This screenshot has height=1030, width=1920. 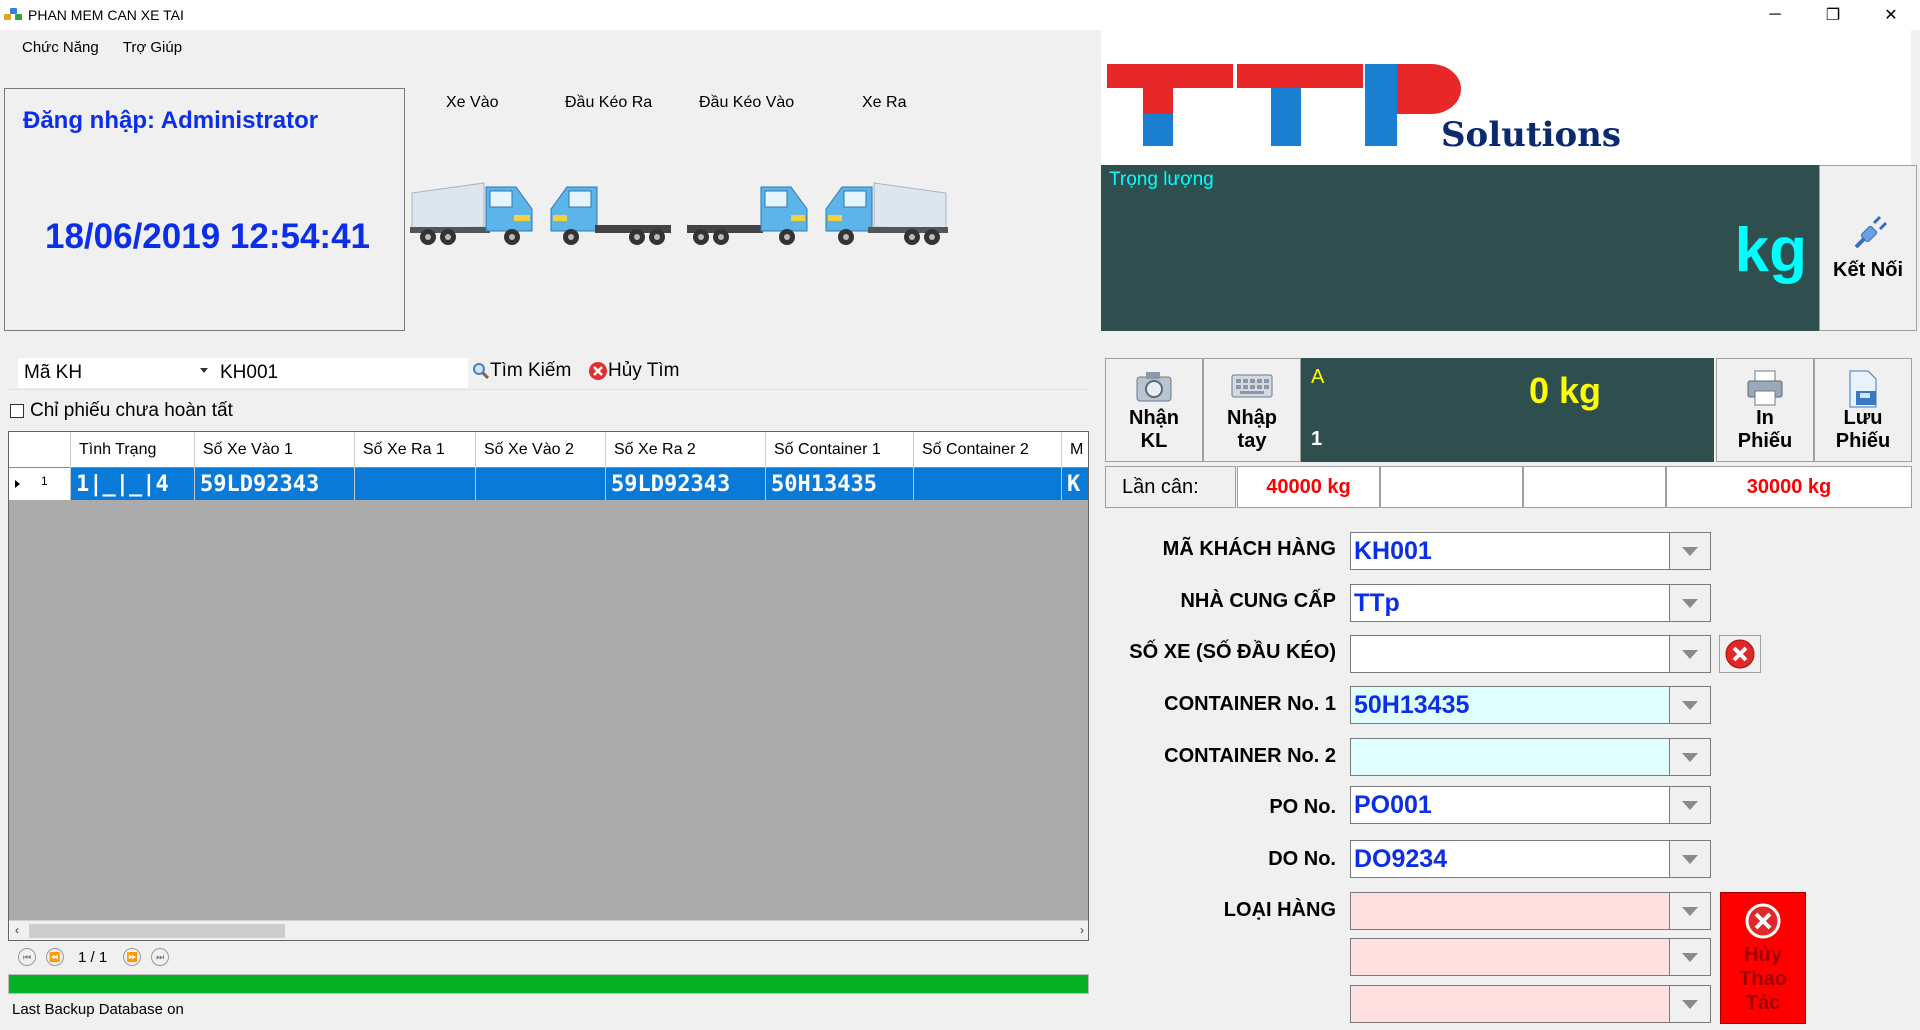 What do you see at coordinates (133, 450) in the screenshot?
I see `grid-header-status: Tình Trạng` at bounding box center [133, 450].